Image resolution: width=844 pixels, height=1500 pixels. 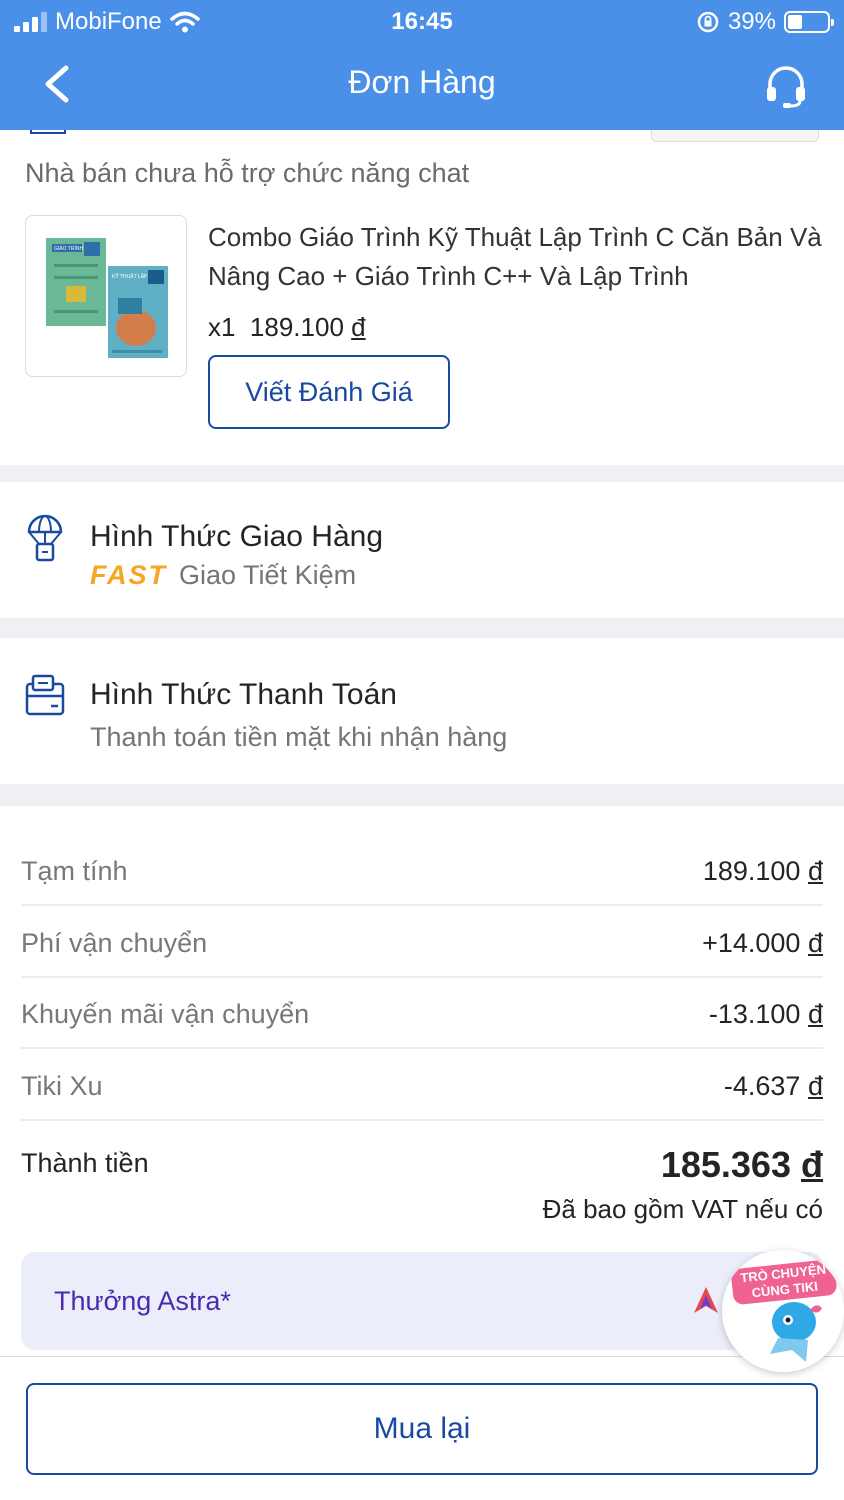 I want to click on shipping-method-text: Giao Tiết Kiệm, so click(x=268, y=575).